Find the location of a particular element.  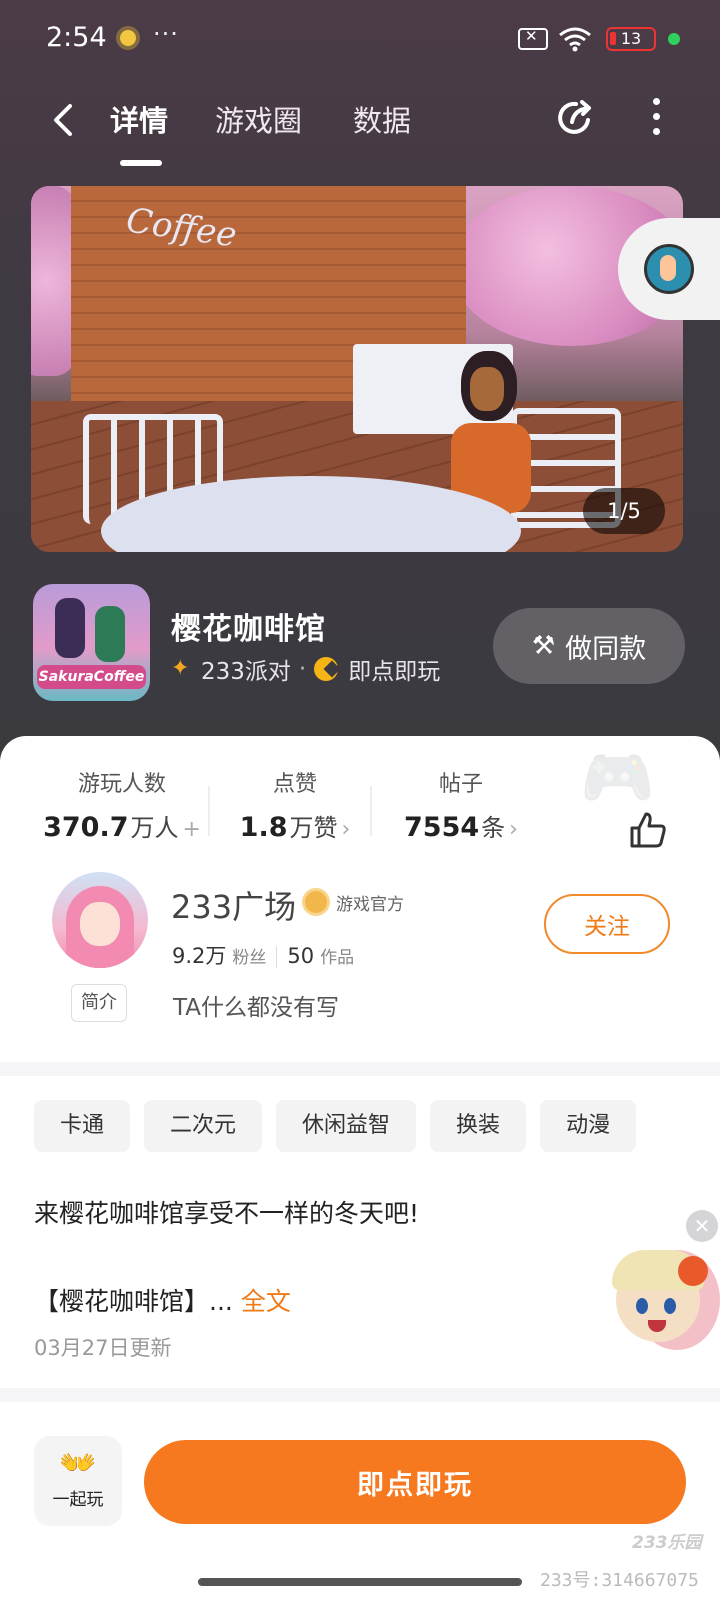

stat-players-value: 370.7 is located at coordinates (86, 827).